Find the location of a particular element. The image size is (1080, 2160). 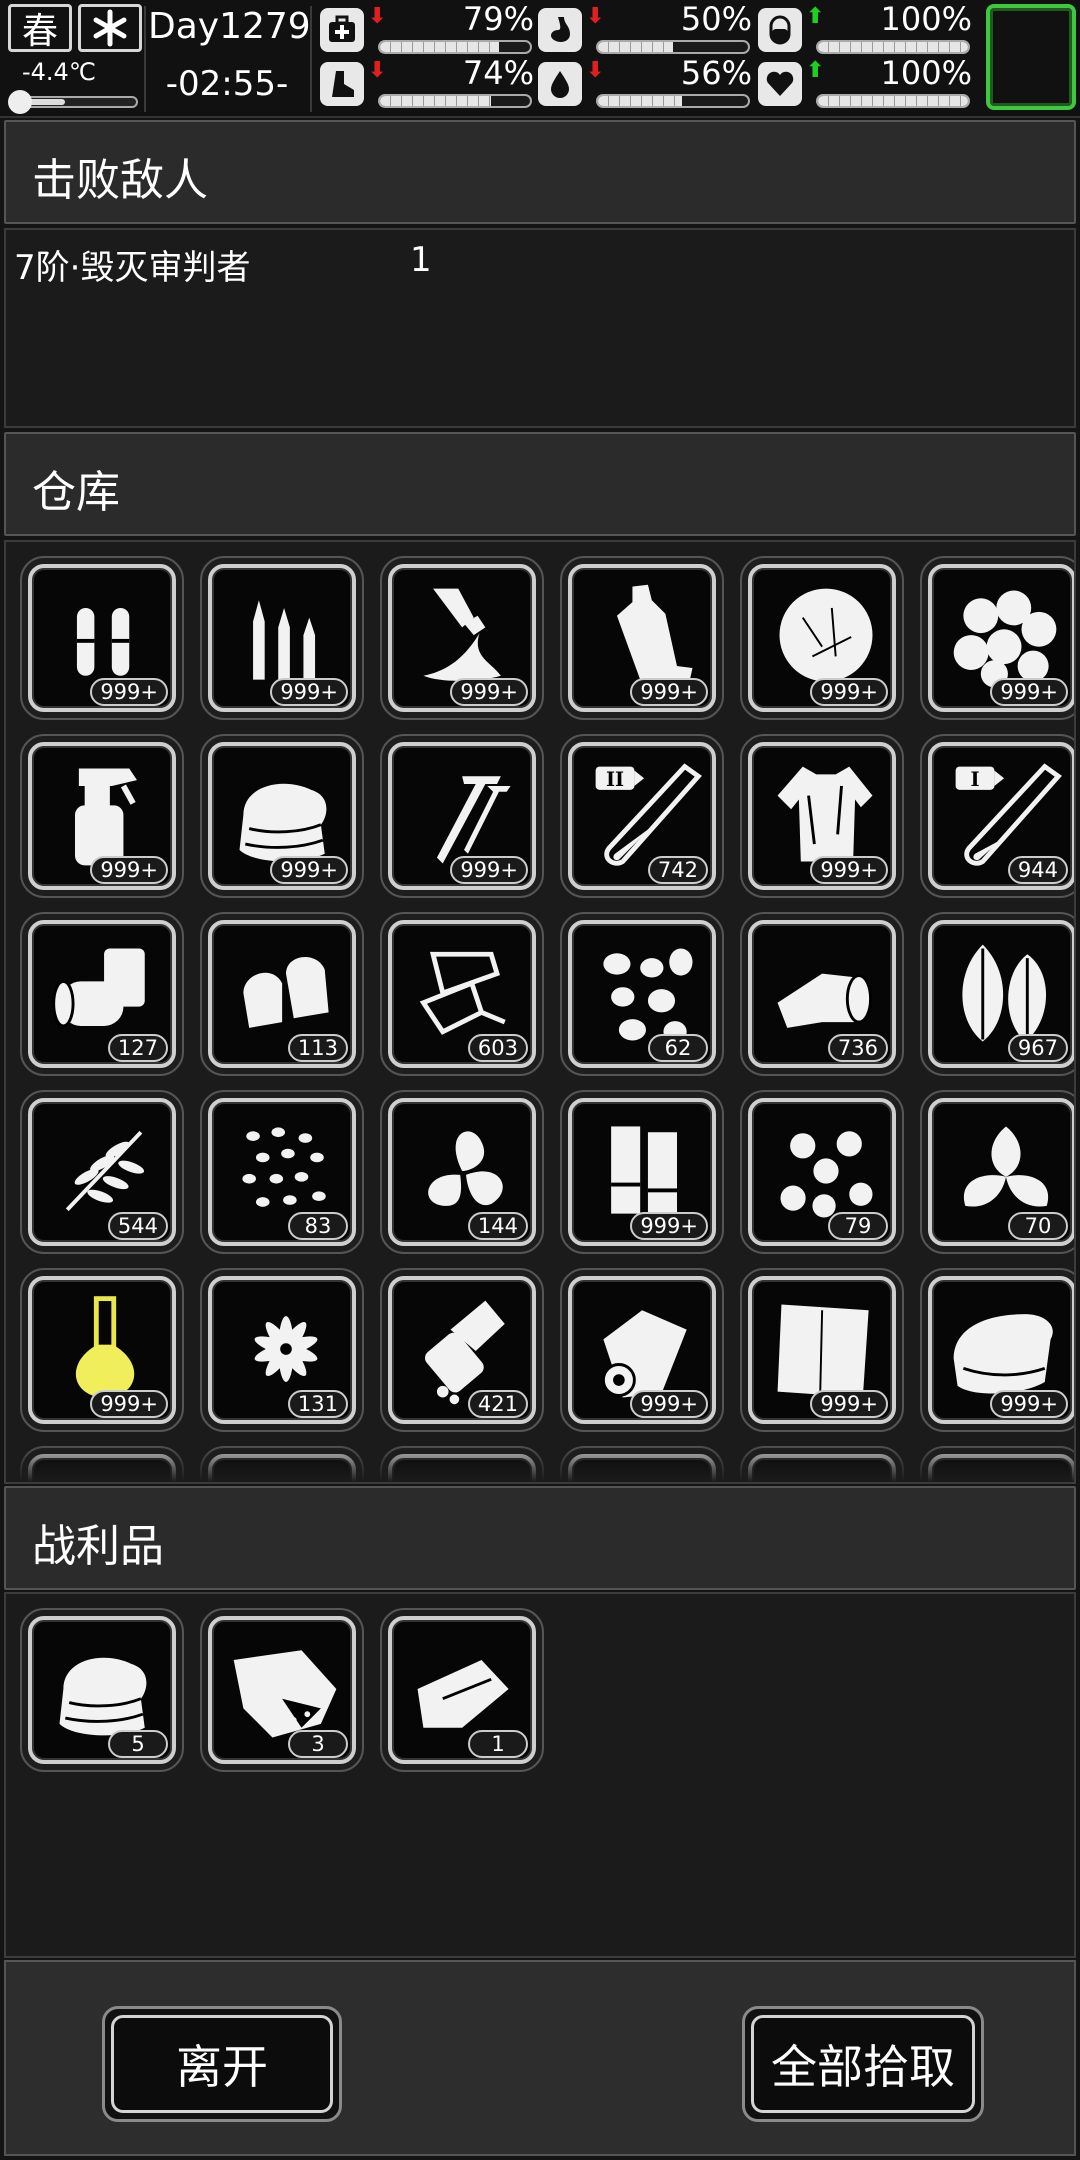

item-count: 62 is located at coordinates (678, 1048).